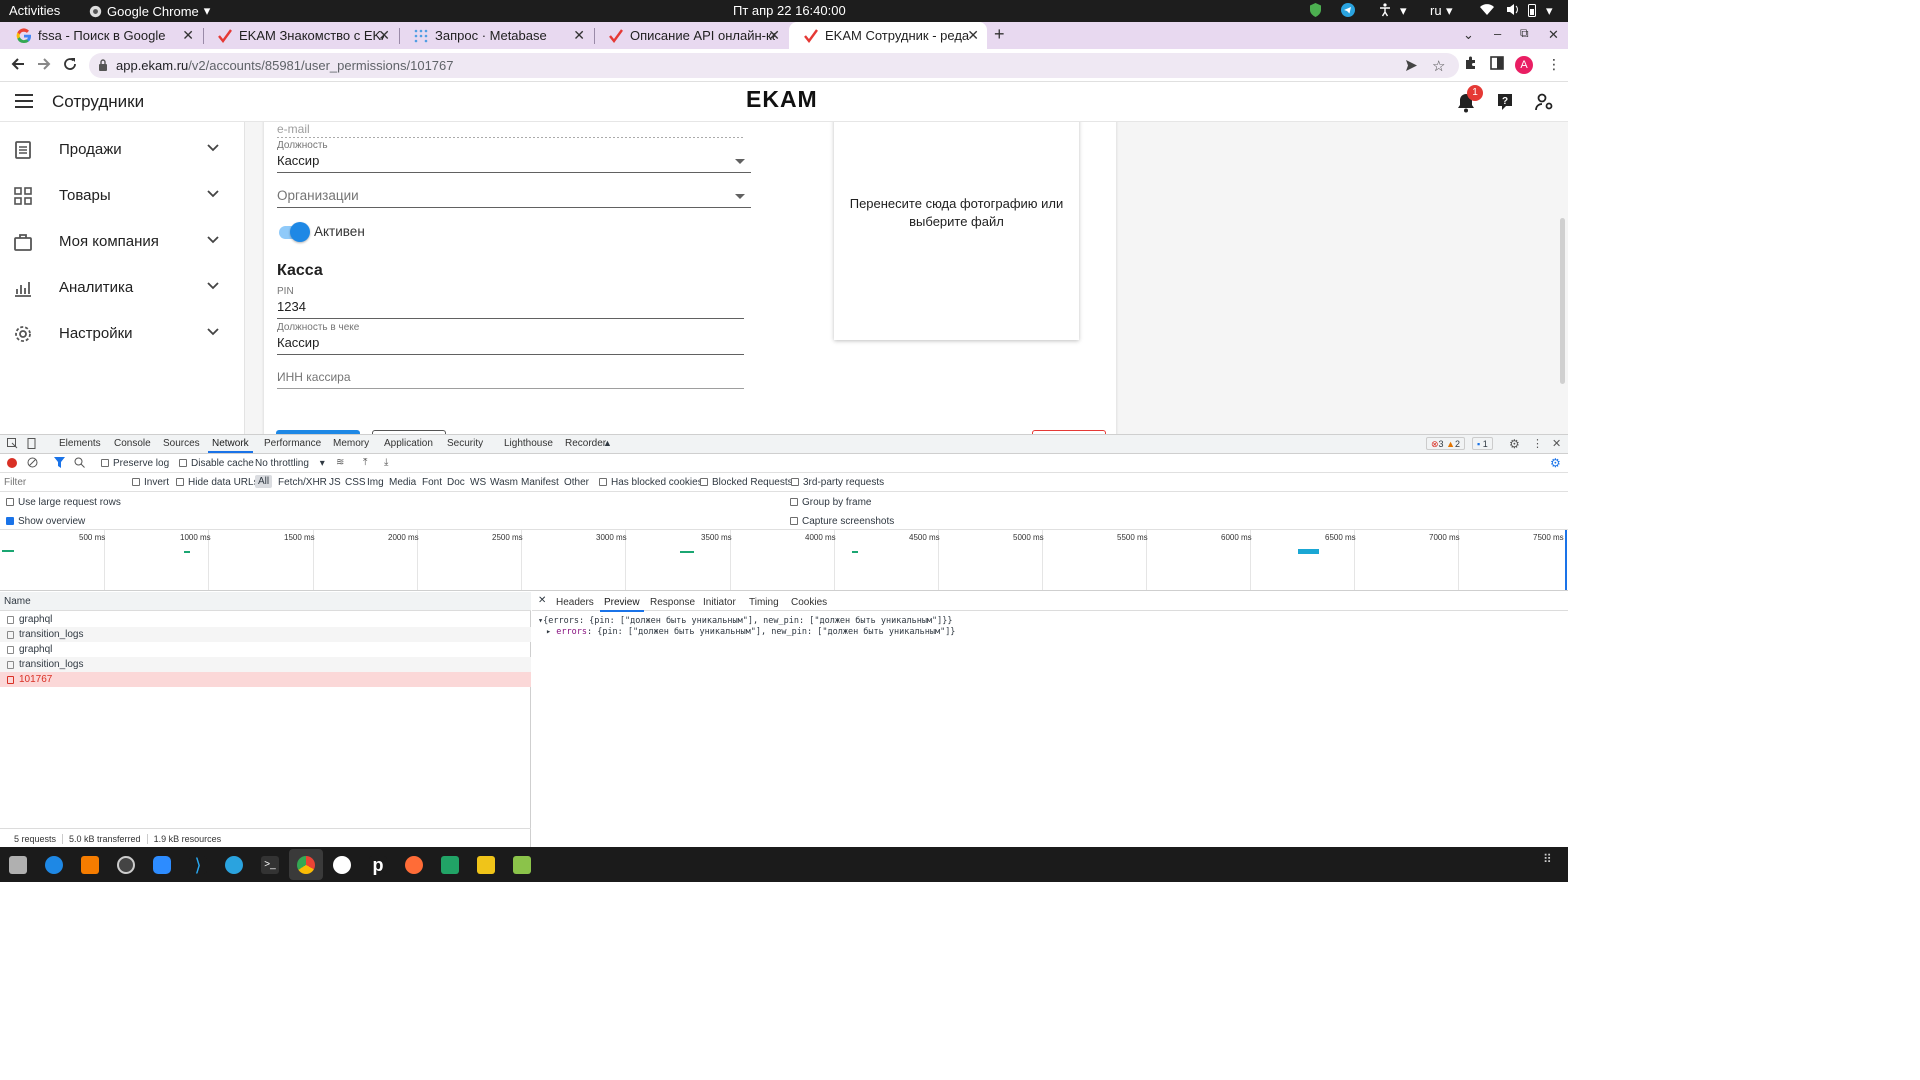 This screenshot has width=1920, height=1080. Describe the element at coordinates (70, 64) in the screenshot. I see `reload-icon` at that location.